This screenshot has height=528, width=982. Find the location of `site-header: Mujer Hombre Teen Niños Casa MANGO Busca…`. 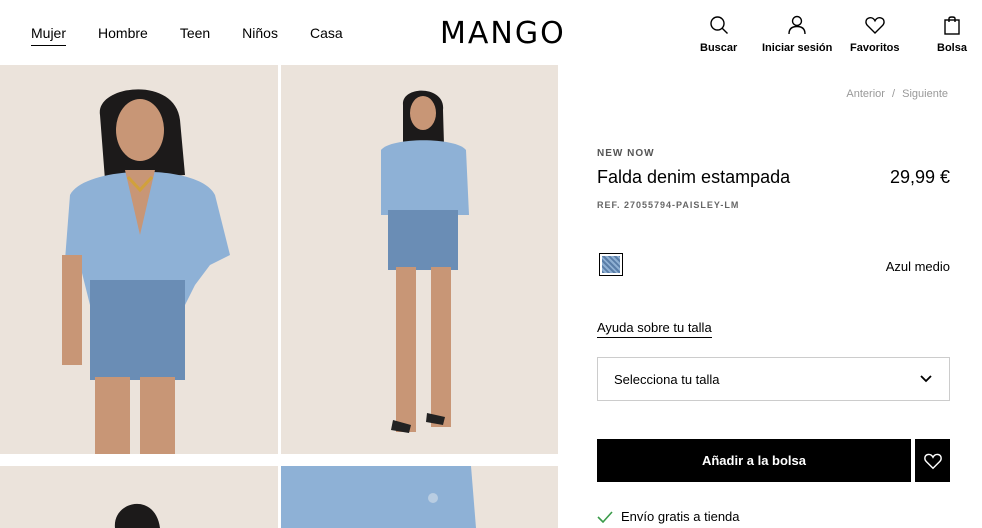

site-header: Mujer Hombre Teen Niños Casa MANGO Busca… is located at coordinates (491, 32).